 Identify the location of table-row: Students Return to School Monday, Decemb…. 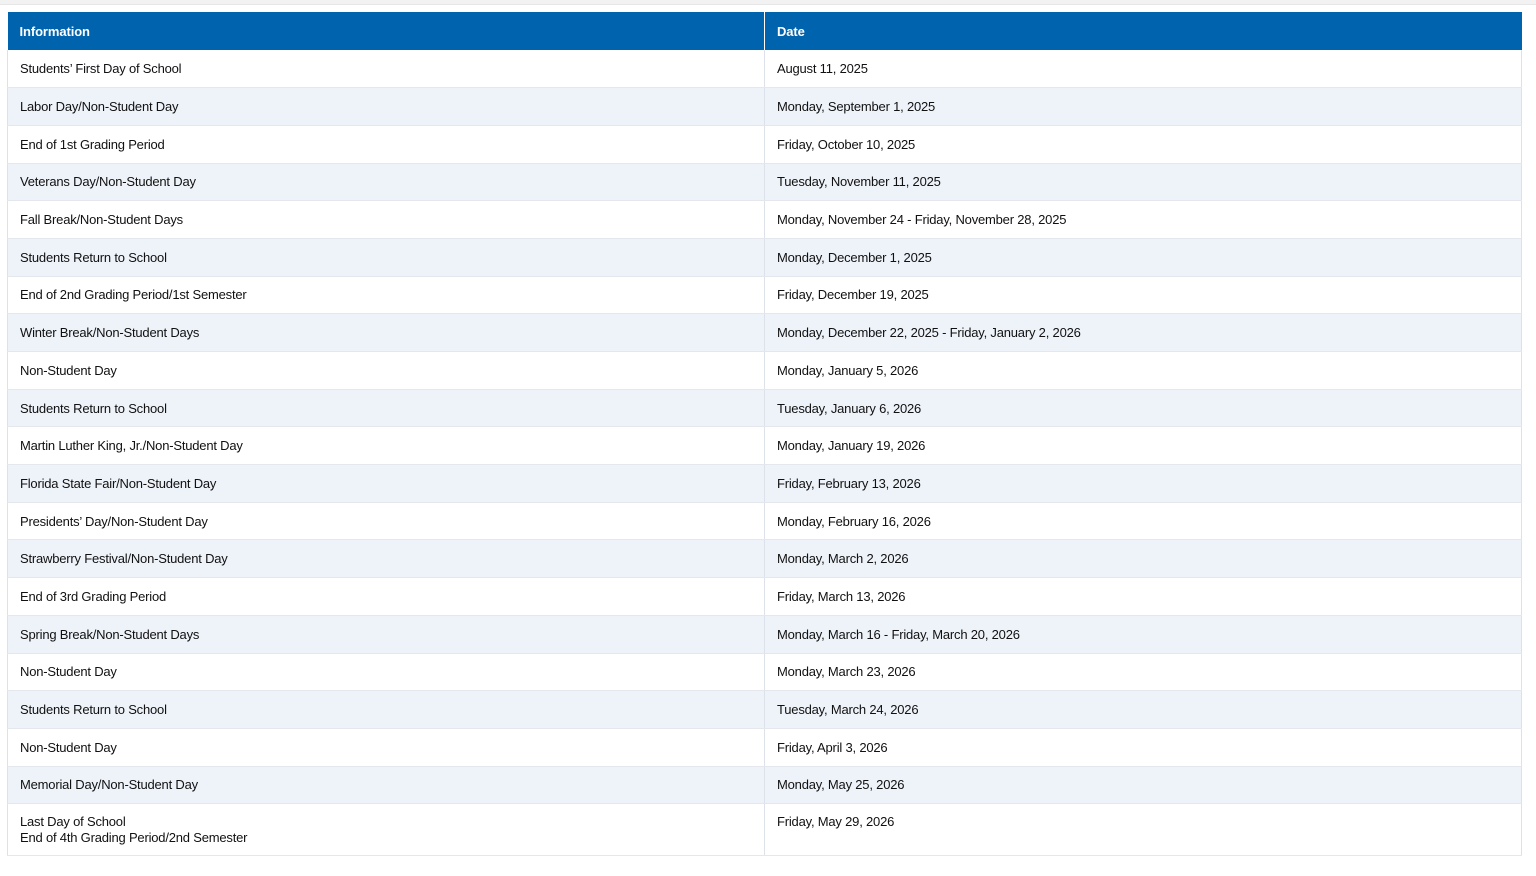
(764, 257).